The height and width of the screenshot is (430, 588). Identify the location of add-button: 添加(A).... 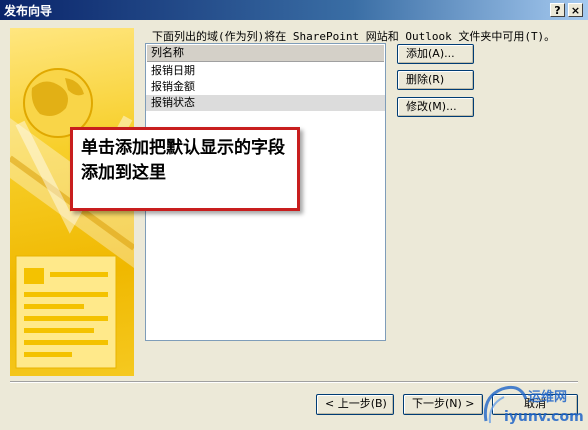
(435, 54).